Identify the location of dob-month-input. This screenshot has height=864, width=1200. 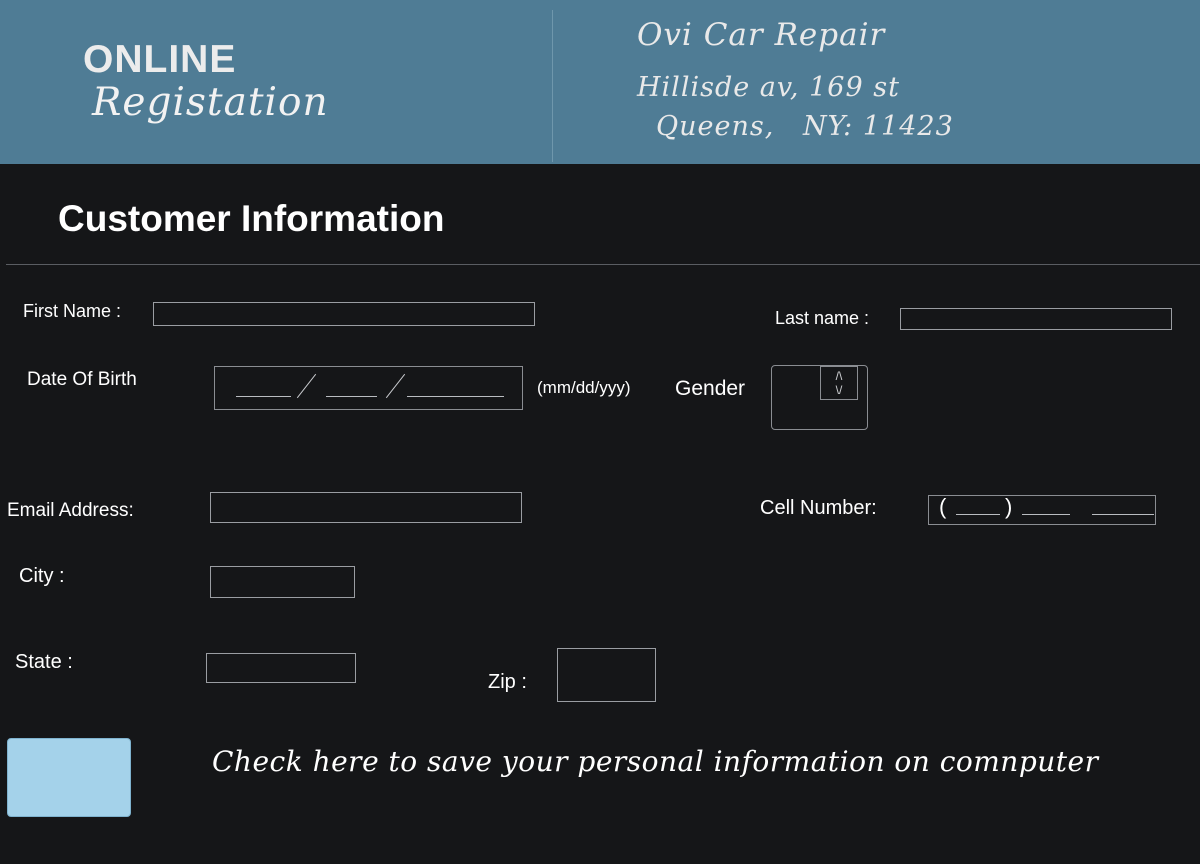
(263, 396).